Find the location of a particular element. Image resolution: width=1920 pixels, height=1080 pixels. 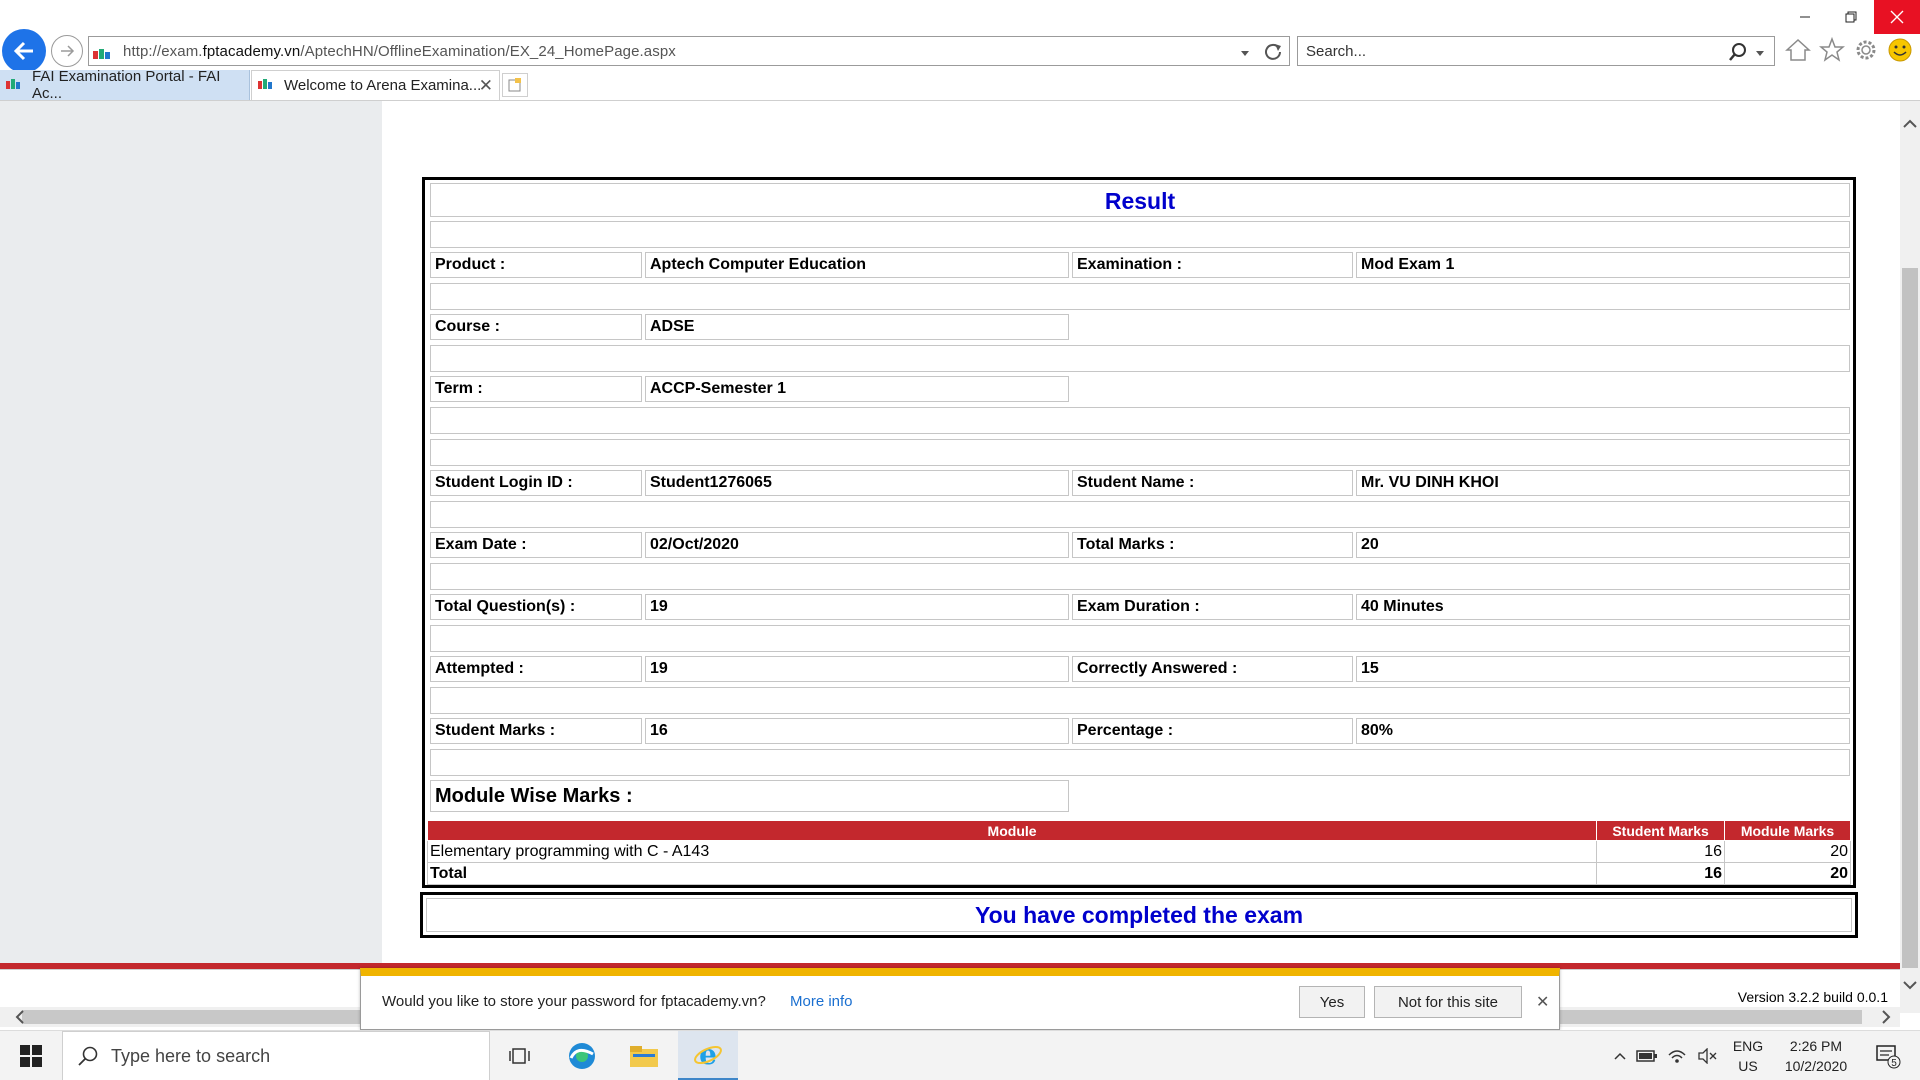

tab-favicon-icon is located at coordinates (14, 85).